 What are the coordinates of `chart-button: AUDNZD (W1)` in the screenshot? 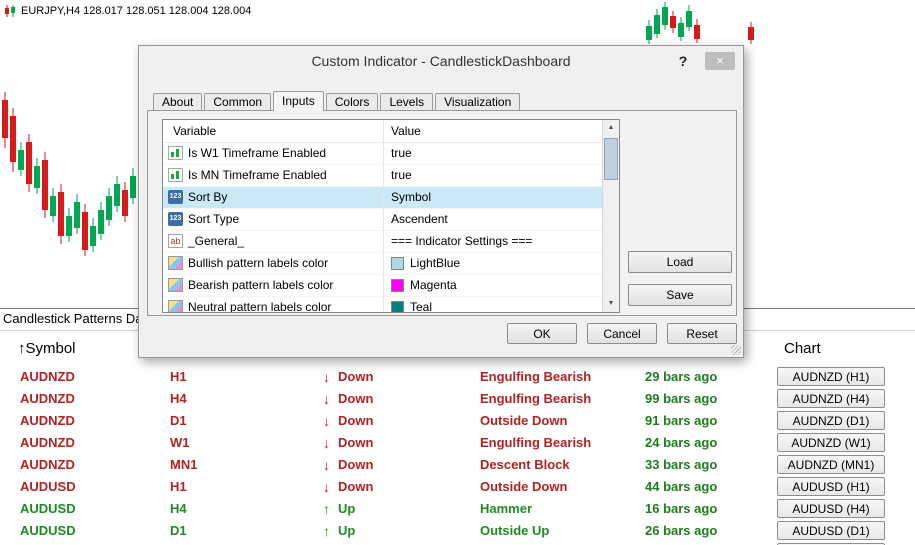 It's located at (831, 442).